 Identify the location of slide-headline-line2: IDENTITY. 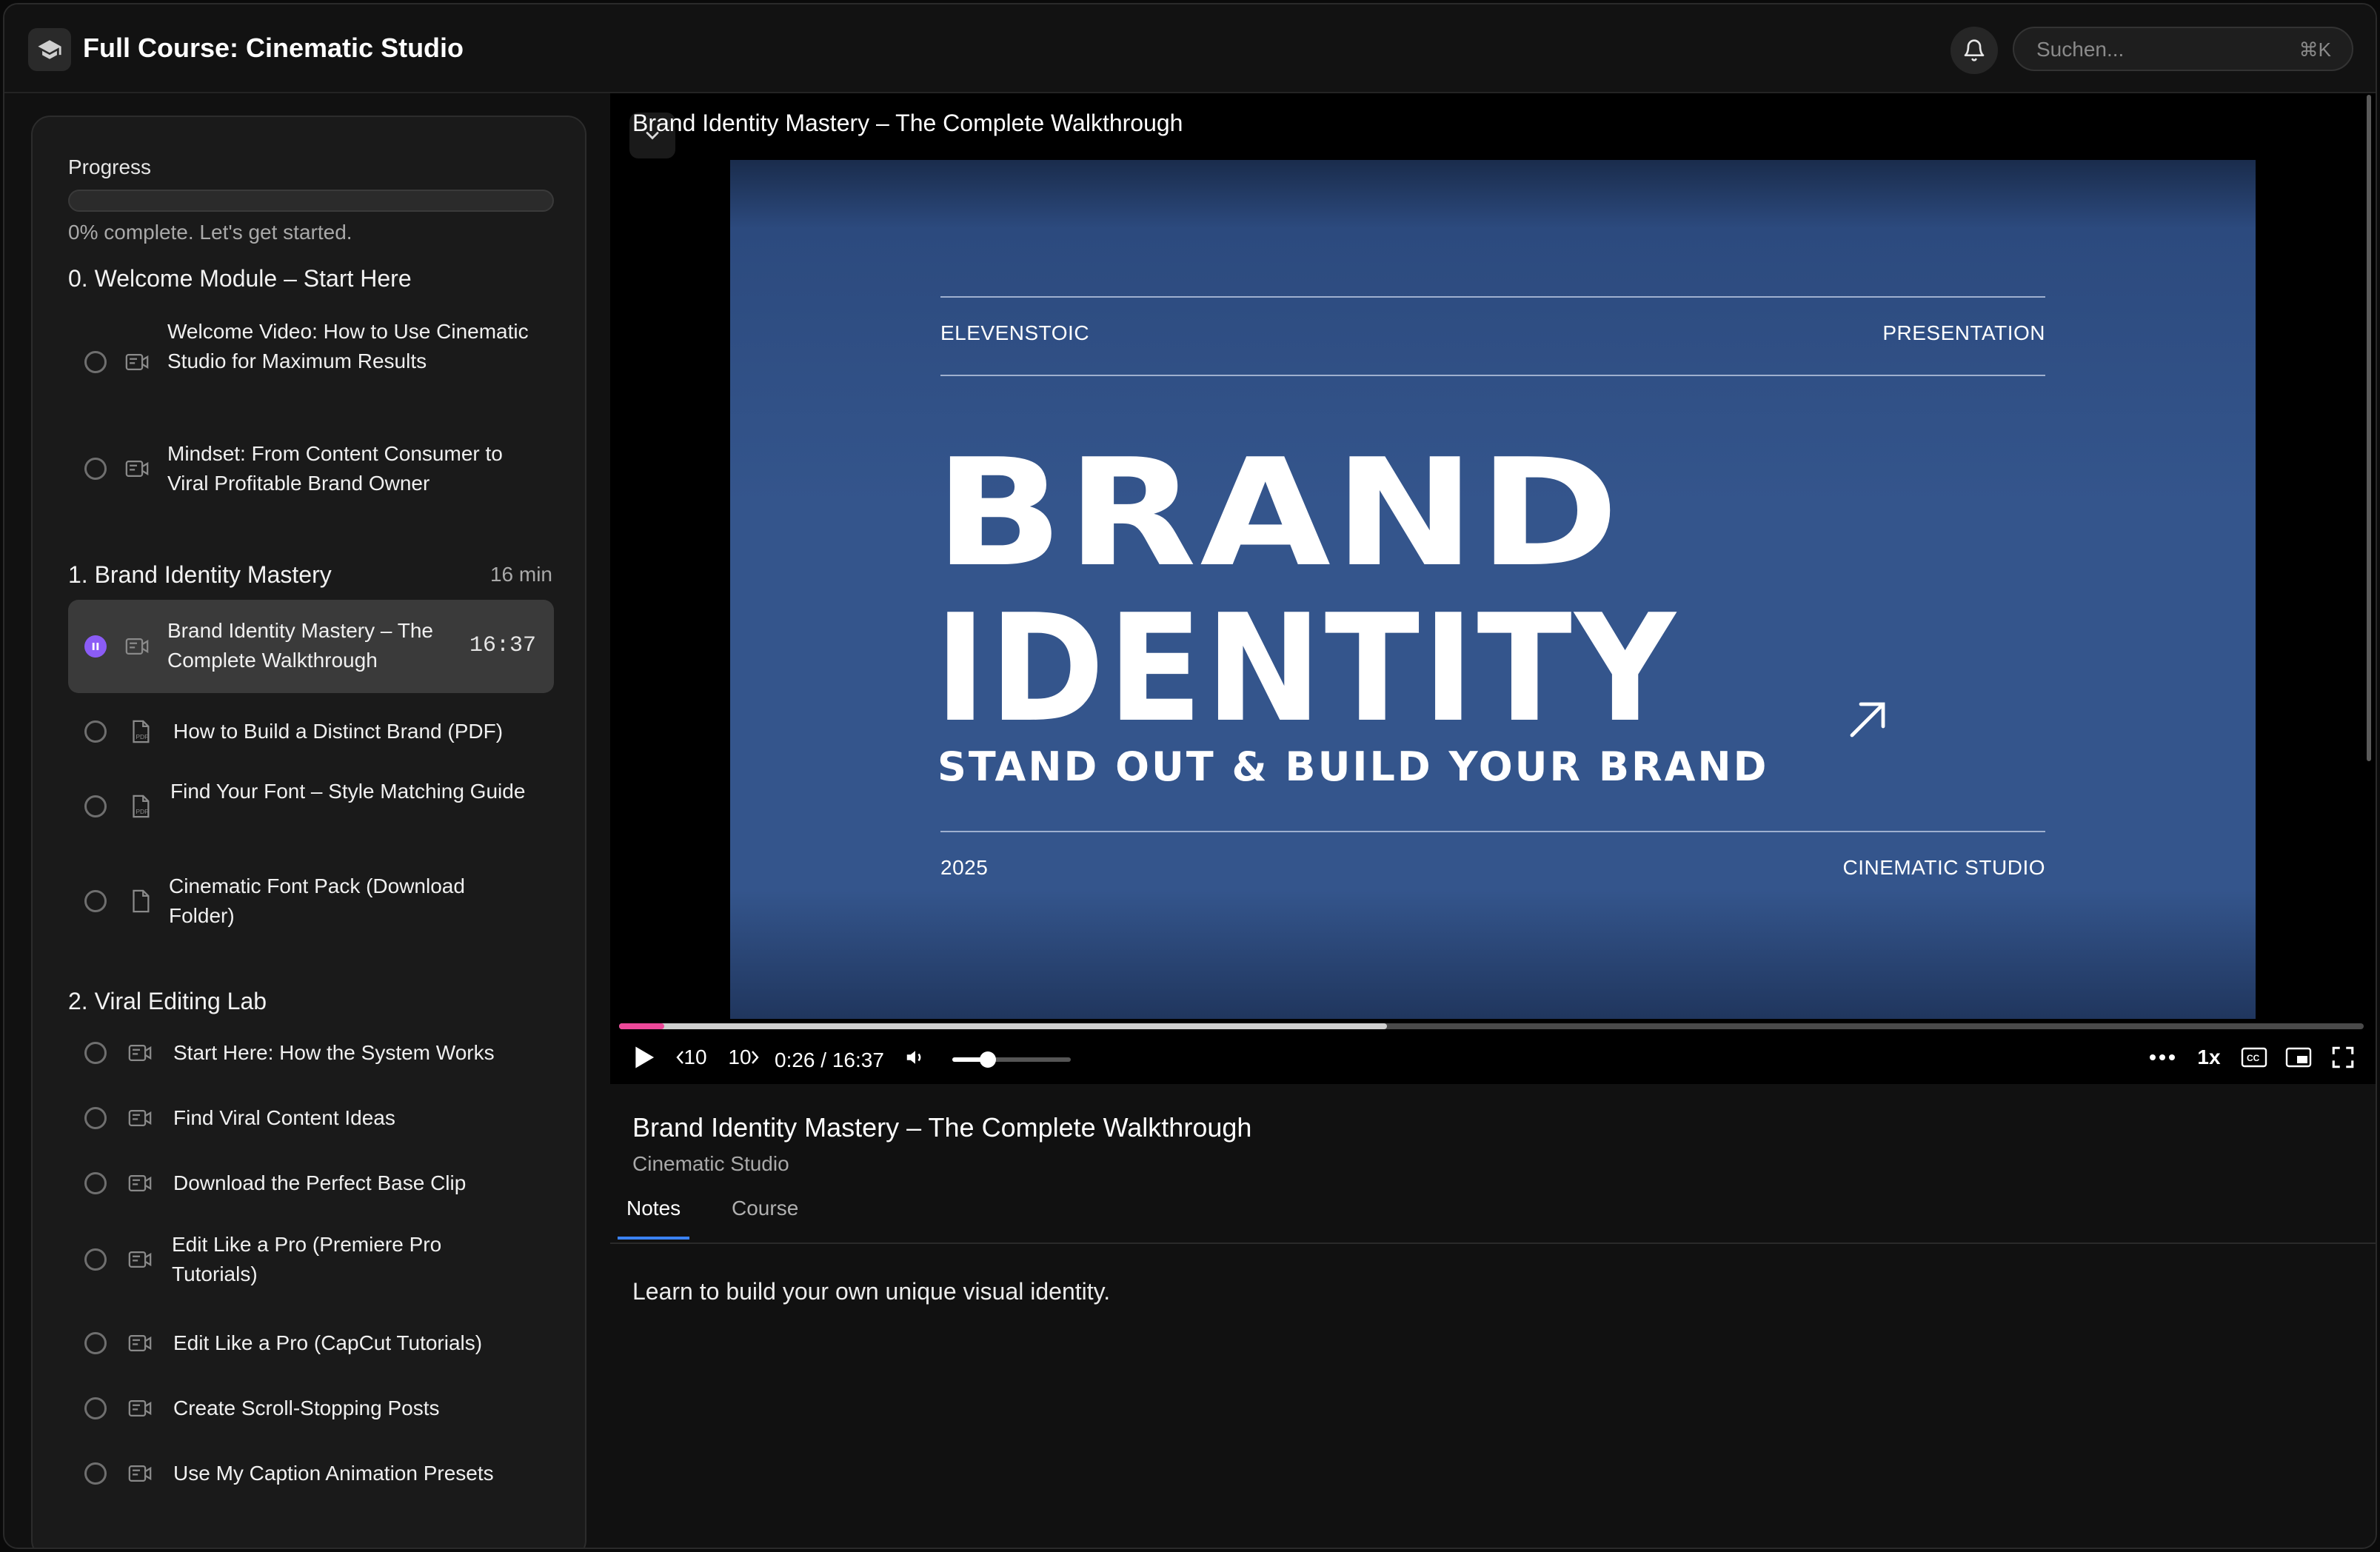
(1307, 669).